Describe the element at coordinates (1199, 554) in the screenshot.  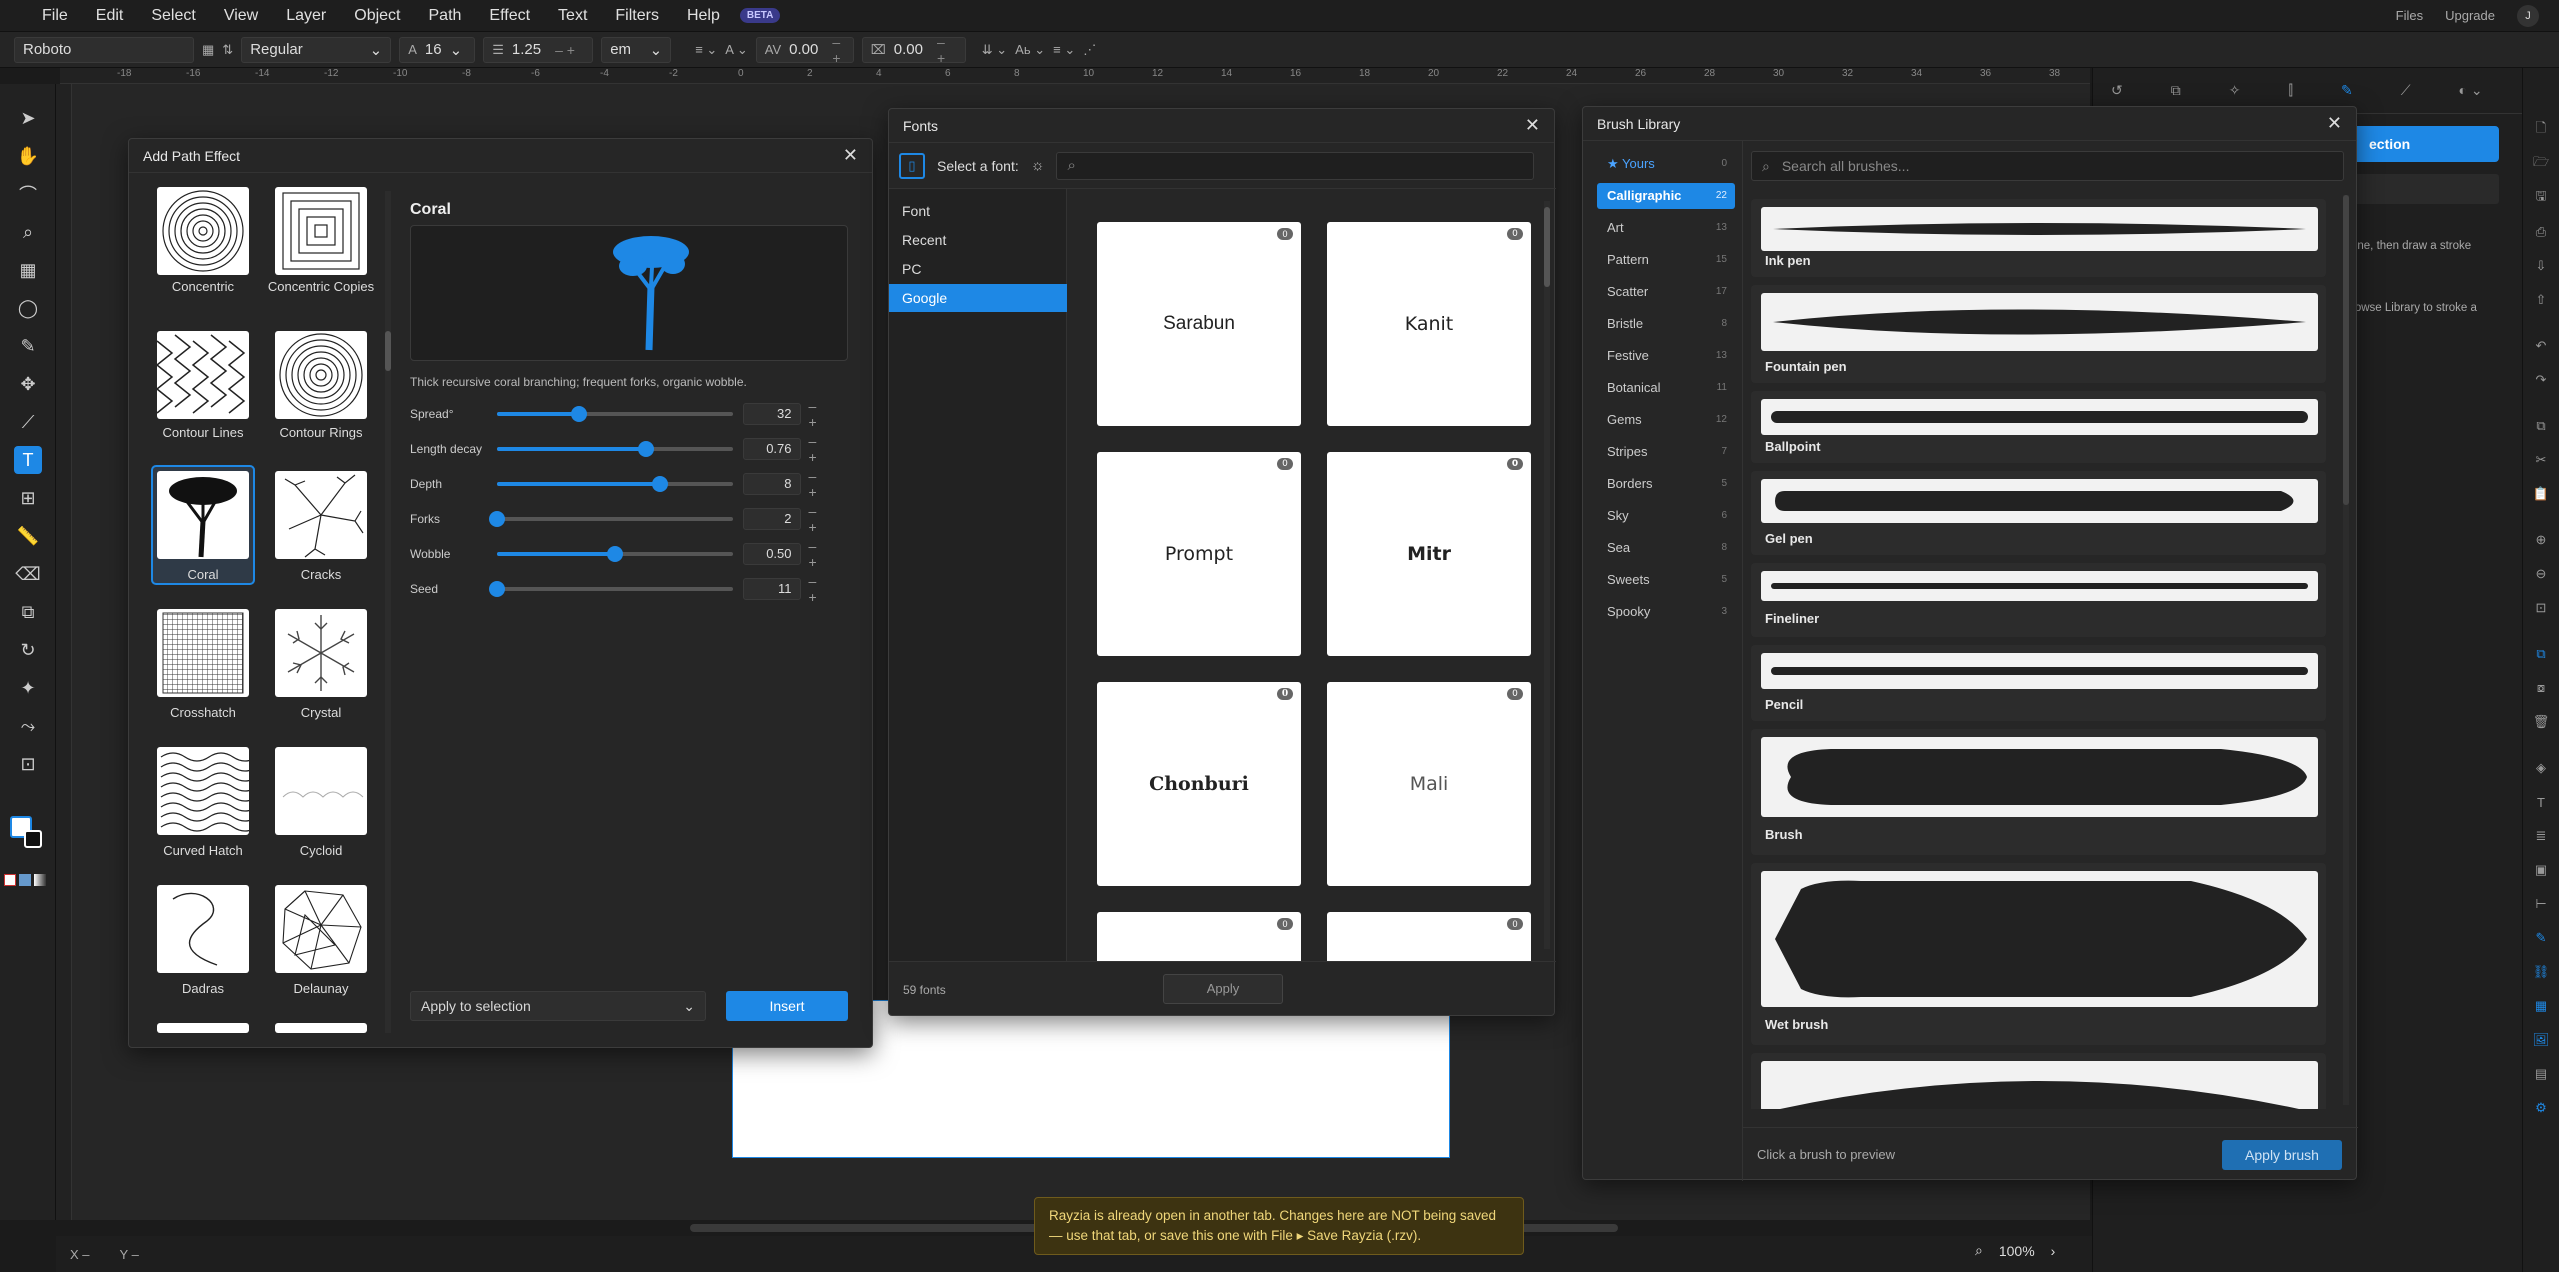
I see `font-card: Prompt 0` at that location.